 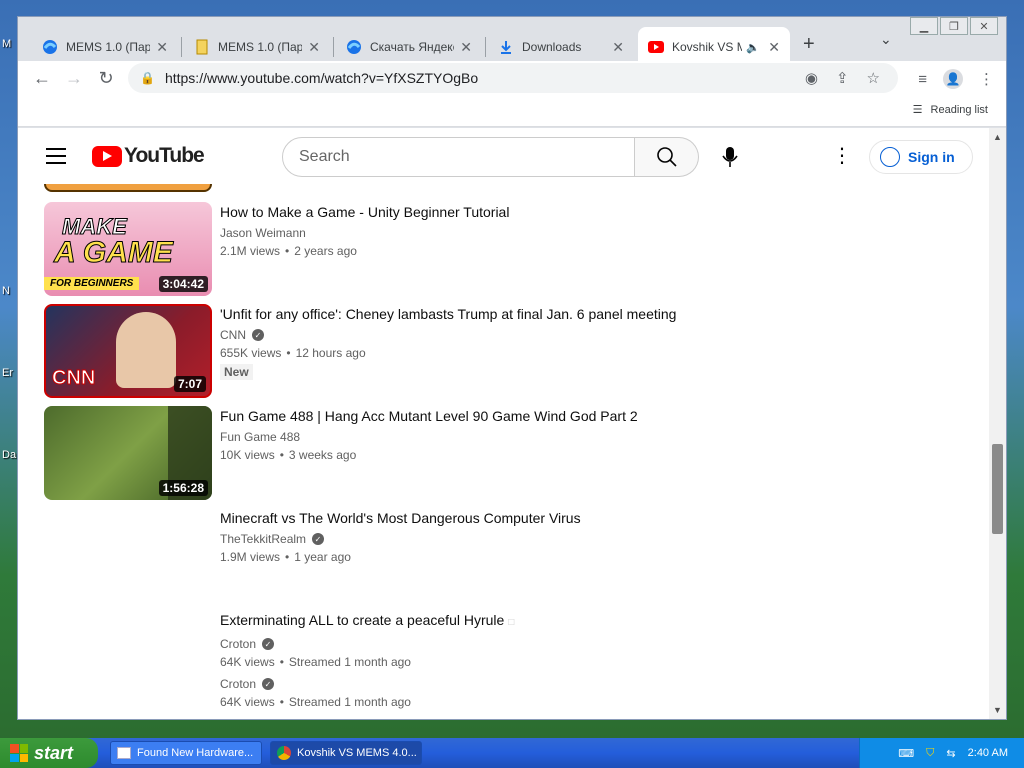 What do you see at coordinates (906, 753) in the screenshot?
I see `keyboard-icon: ⌨` at bounding box center [906, 753].